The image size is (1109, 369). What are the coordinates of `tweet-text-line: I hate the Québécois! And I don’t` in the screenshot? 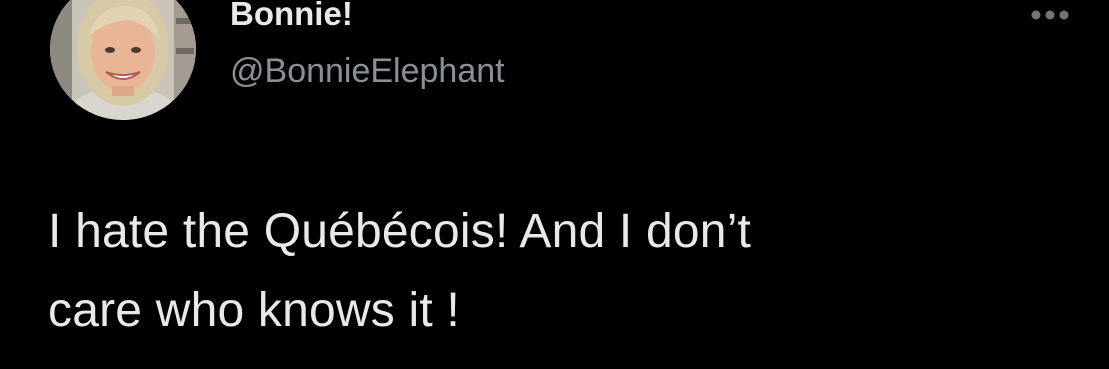 It's located at (400, 231).